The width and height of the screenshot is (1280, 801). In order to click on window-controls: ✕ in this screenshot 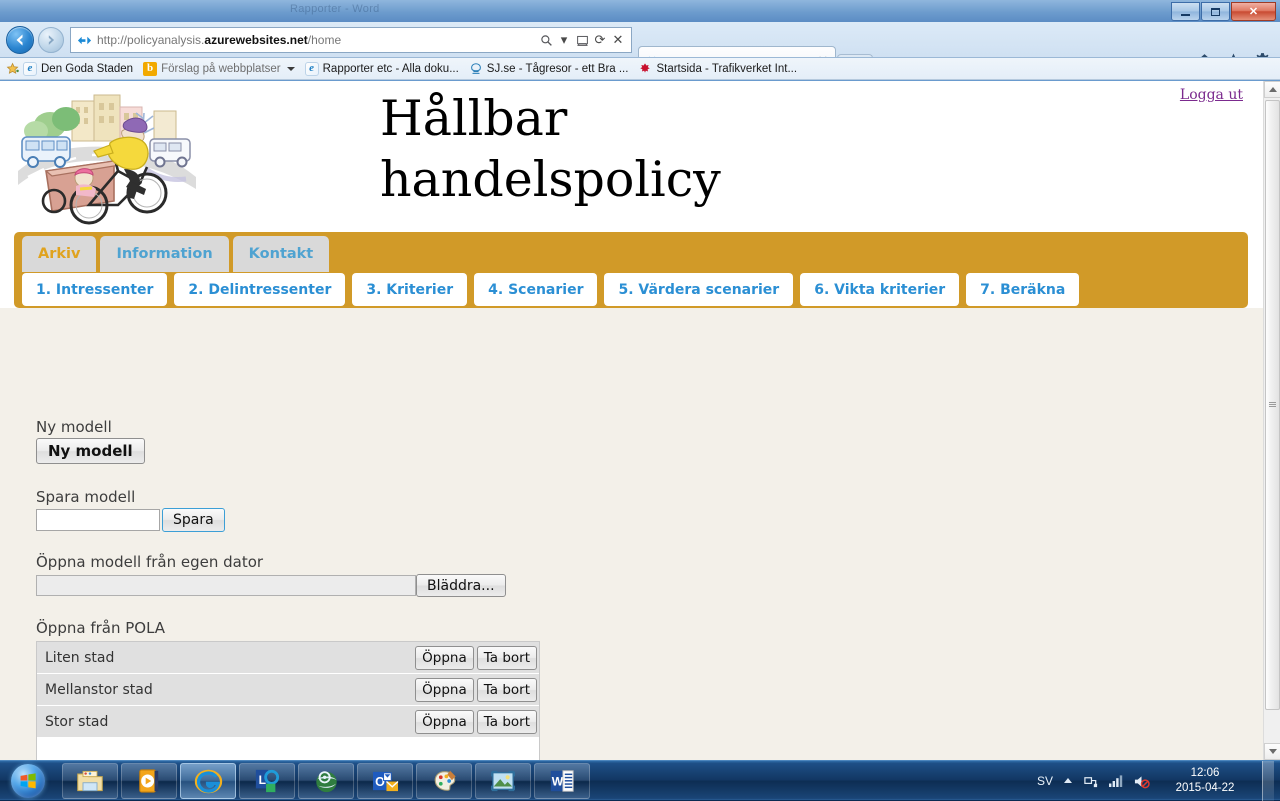, I will do `click(1223, 11)`.